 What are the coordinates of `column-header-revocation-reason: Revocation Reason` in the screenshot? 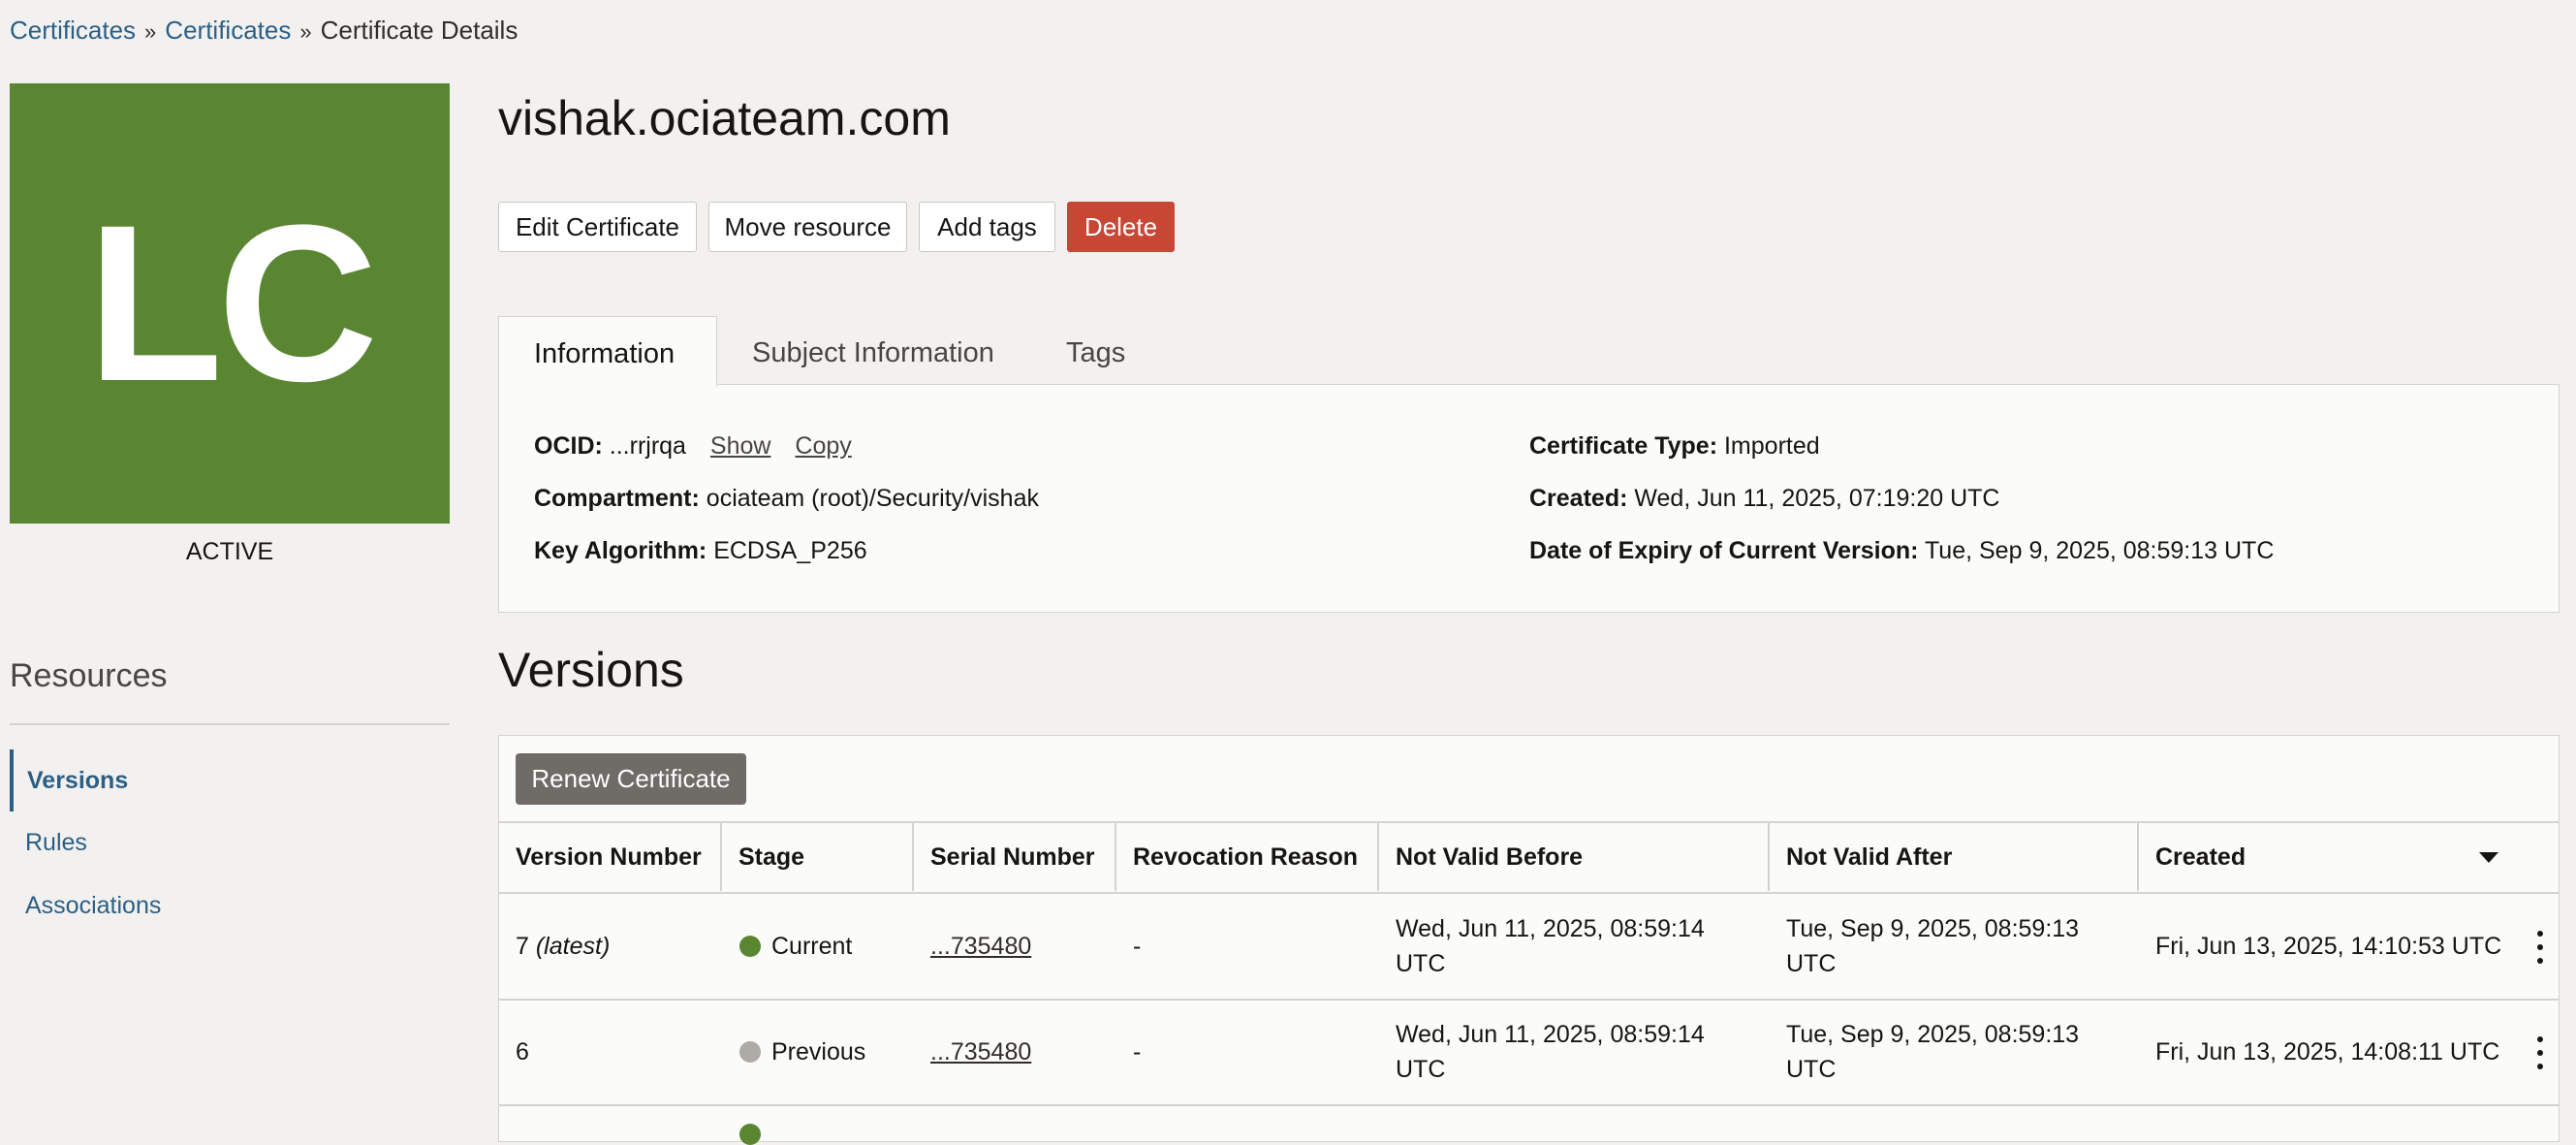 It's located at (1245, 857).